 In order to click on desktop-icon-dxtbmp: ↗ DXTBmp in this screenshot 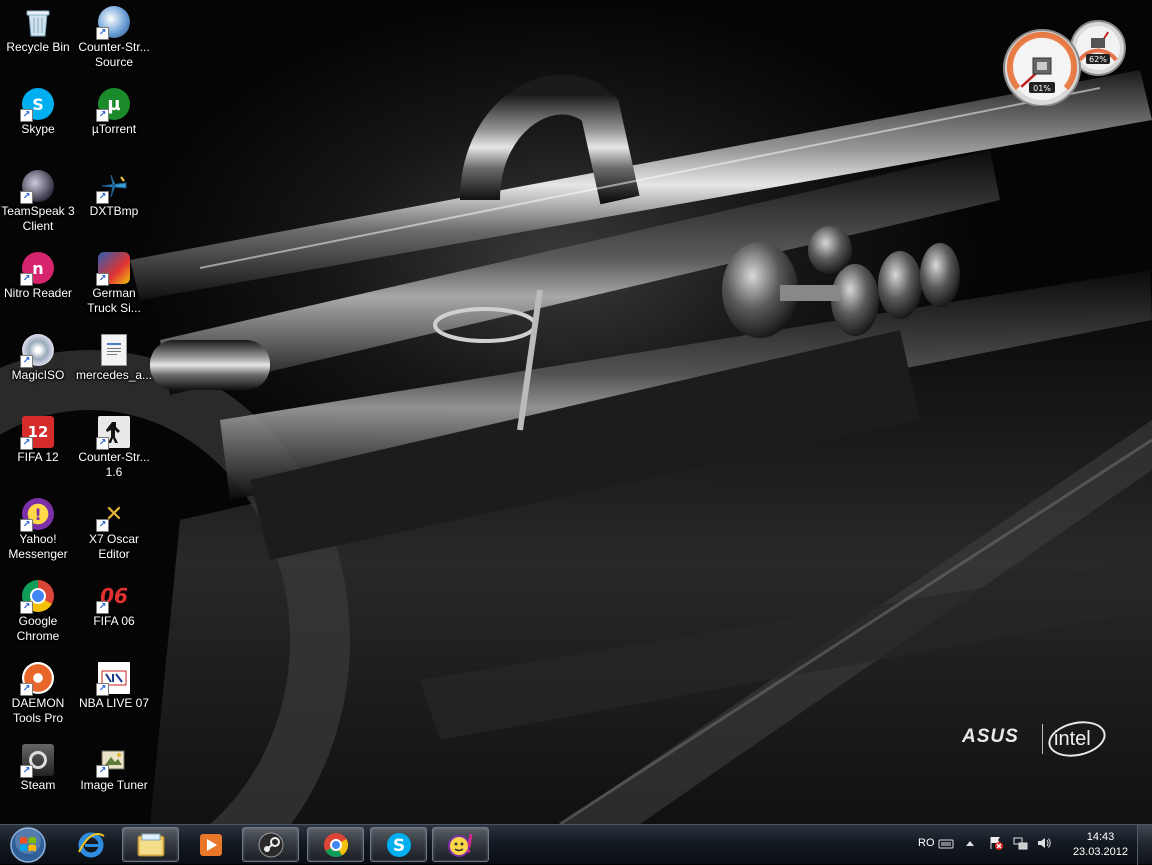, I will do `click(114, 192)`.